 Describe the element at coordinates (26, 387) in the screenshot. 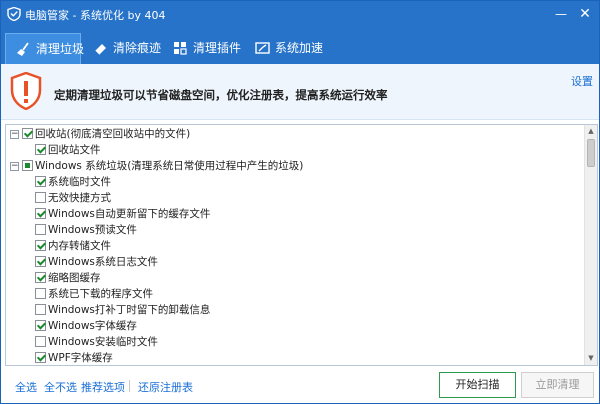

I see `select-all-link: 全选` at that location.